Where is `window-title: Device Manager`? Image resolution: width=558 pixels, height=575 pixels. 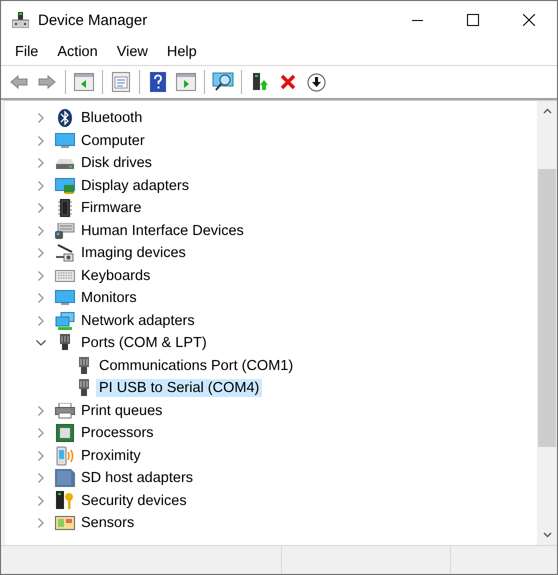
window-title: Device Manager is located at coordinates (93, 20).